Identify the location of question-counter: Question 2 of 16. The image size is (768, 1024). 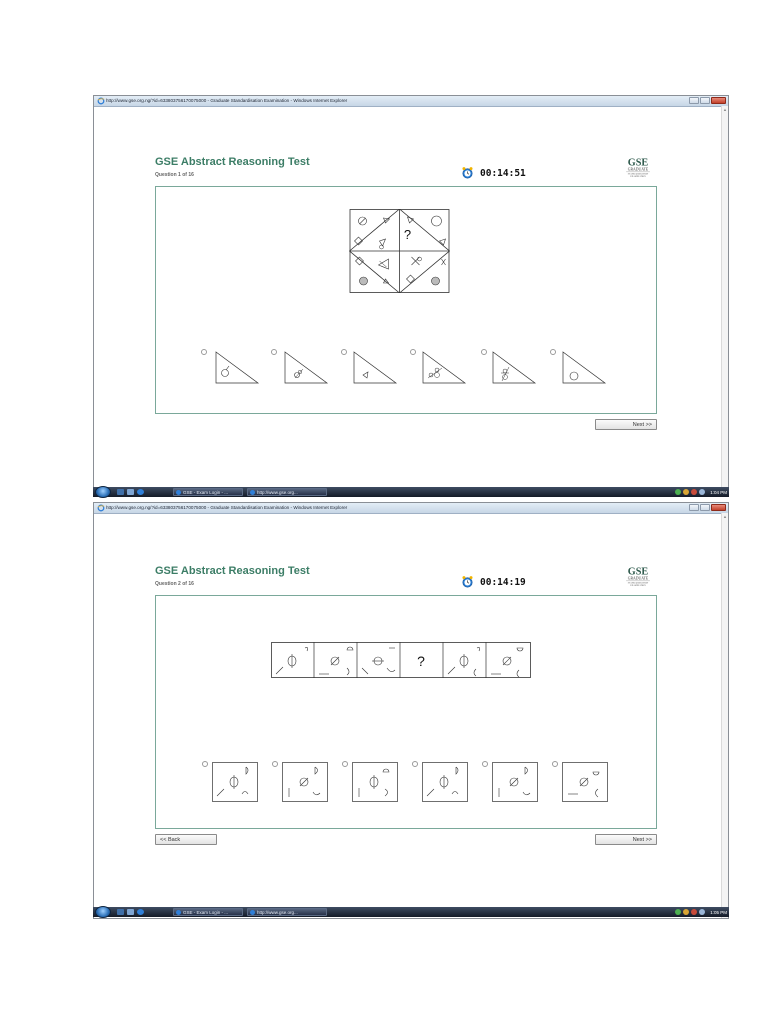
(174, 584).